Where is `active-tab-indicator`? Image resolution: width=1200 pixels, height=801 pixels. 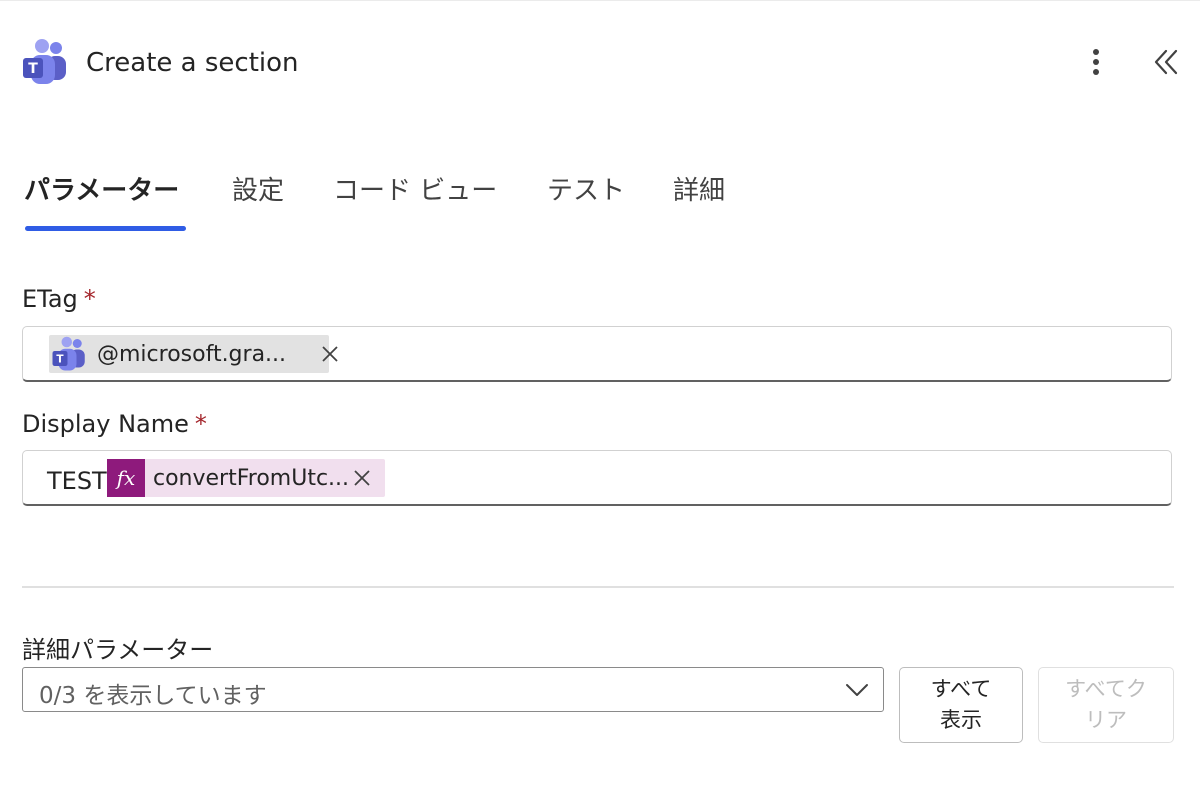
active-tab-indicator is located at coordinates (105, 228).